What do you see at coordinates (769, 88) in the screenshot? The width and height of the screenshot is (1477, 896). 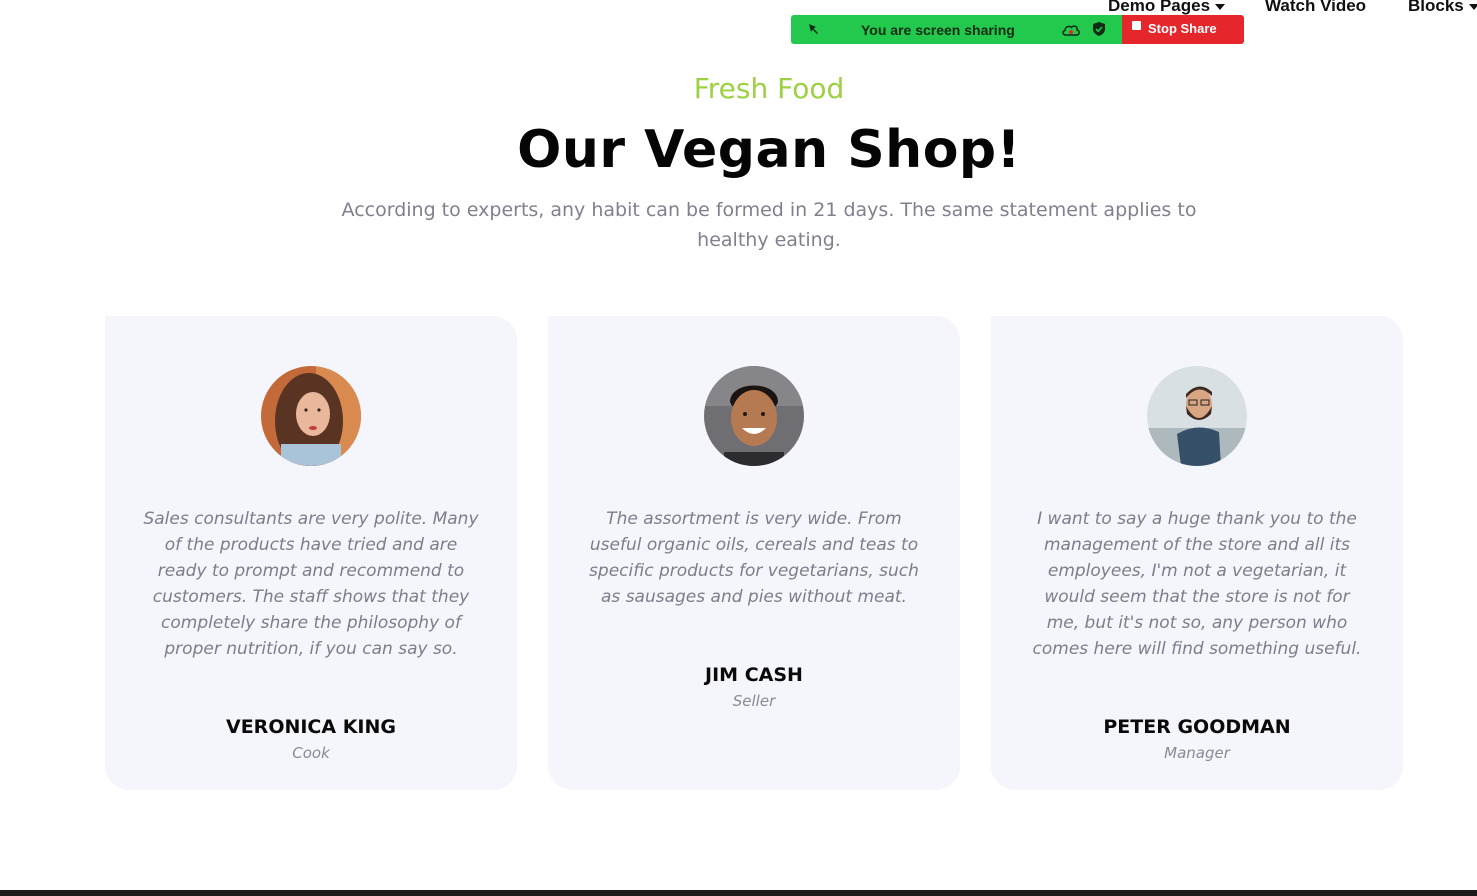 I see `section-eyebrow: Fresh Food` at bounding box center [769, 88].